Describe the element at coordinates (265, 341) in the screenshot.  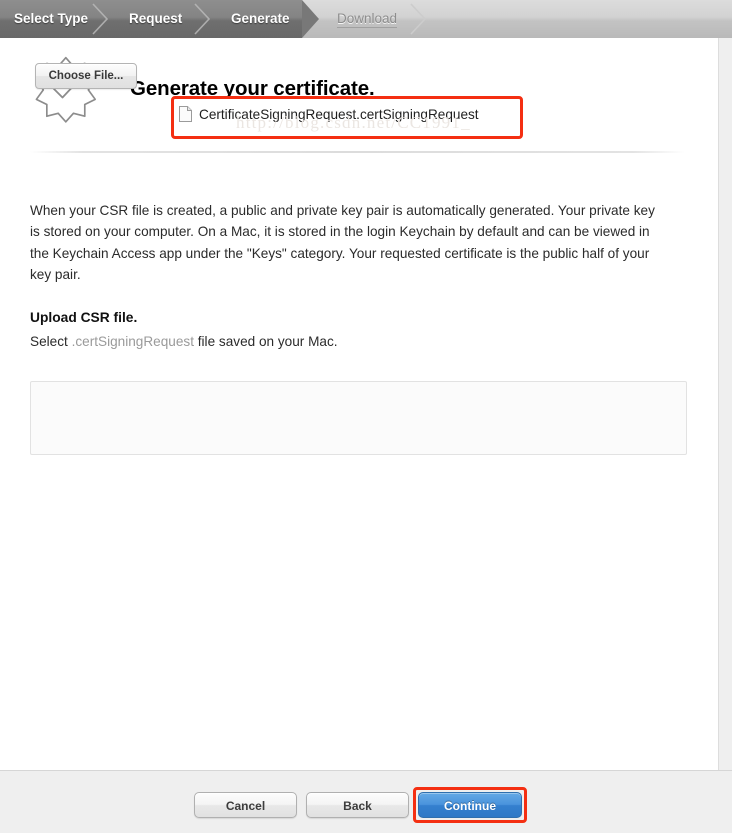
I see `instruction-suffix: file saved on your Mac.` at that location.